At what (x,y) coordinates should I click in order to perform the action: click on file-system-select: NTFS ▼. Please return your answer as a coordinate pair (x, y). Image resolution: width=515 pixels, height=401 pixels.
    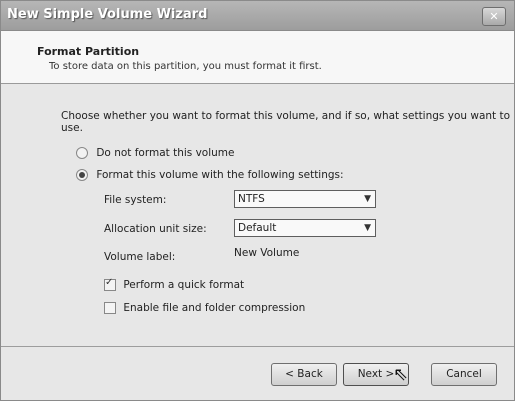
    Looking at the image, I should click on (305, 199).